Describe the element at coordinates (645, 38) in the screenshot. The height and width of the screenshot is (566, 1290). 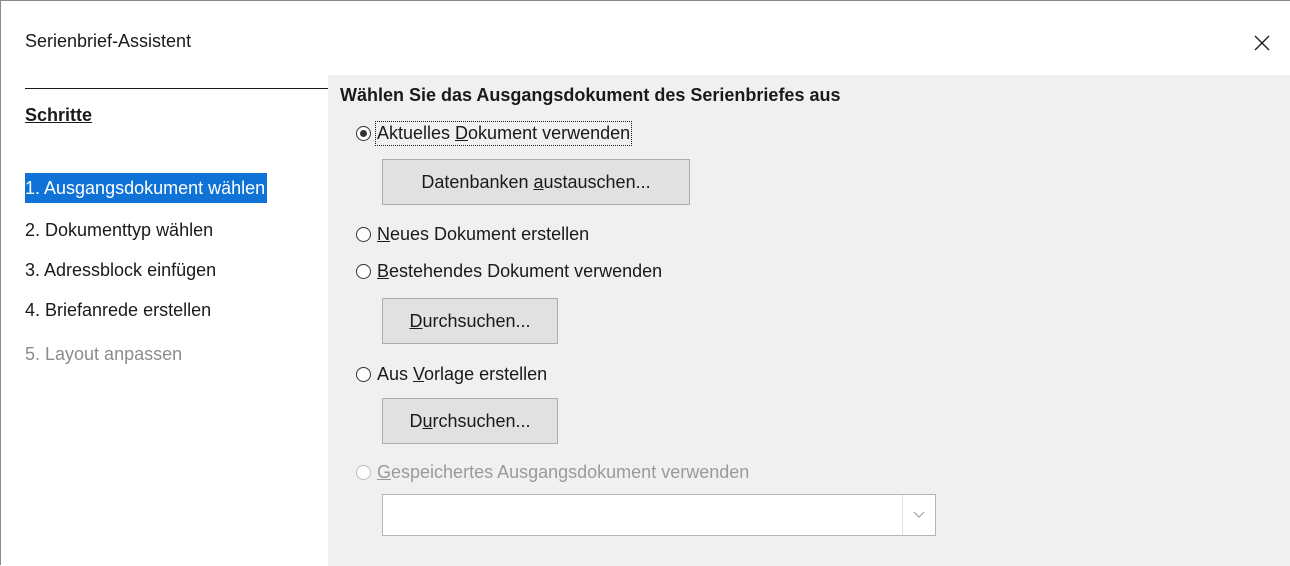
I see `title-bar: Serienbrief-Assistent` at that location.